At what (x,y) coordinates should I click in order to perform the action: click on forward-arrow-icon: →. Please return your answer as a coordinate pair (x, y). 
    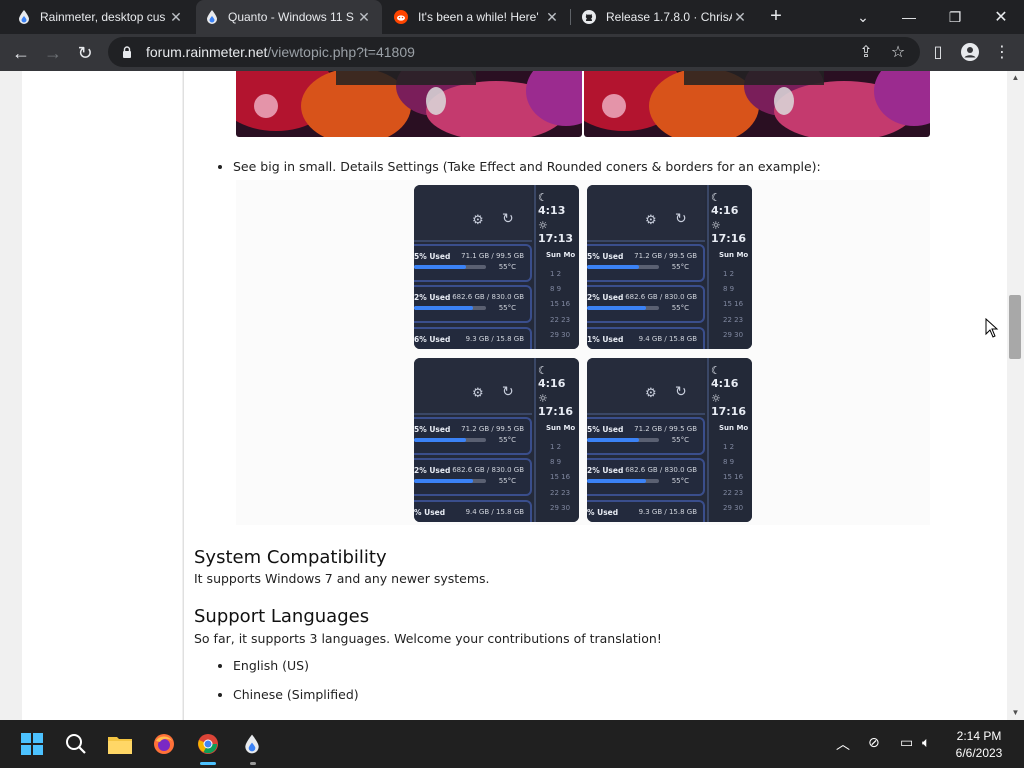
    Looking at the image, I should click on (53, 53).